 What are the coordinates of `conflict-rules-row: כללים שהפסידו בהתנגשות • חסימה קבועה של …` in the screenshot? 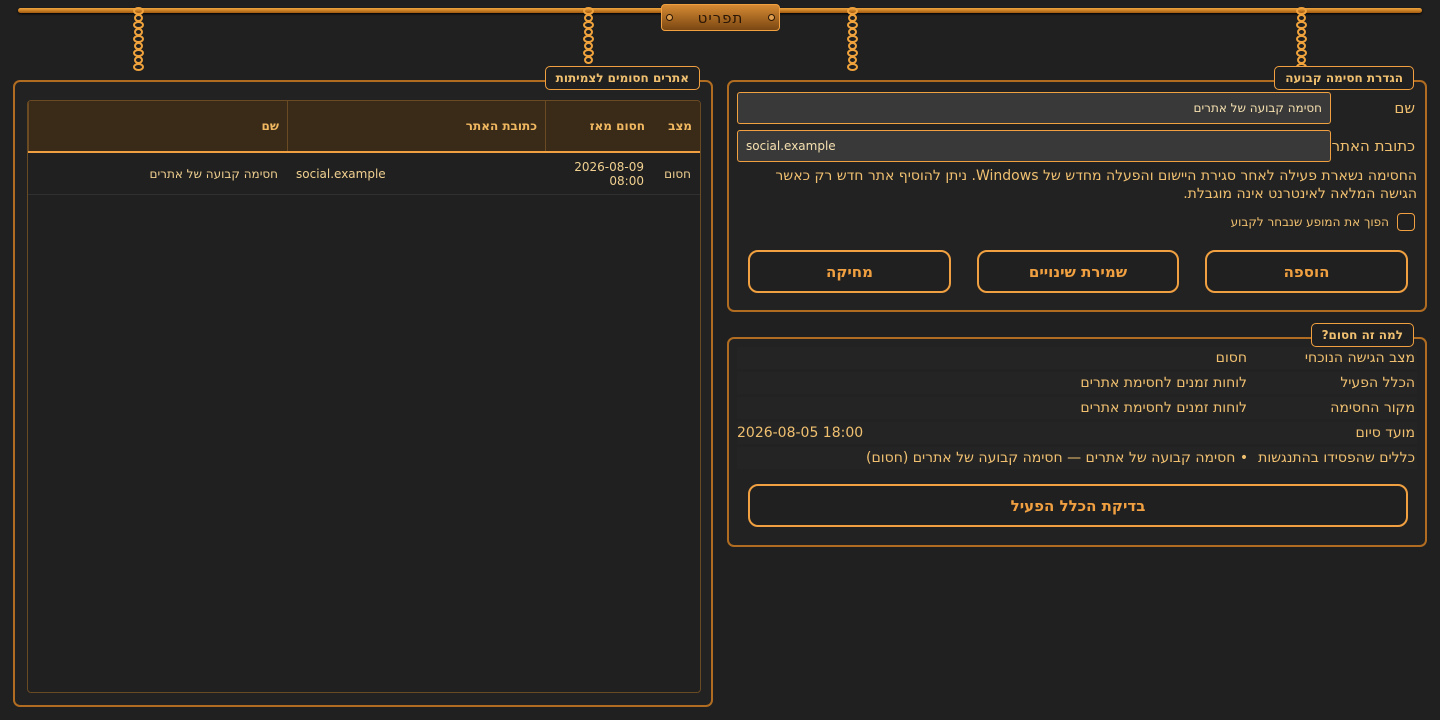 It's located at (1077, 458).